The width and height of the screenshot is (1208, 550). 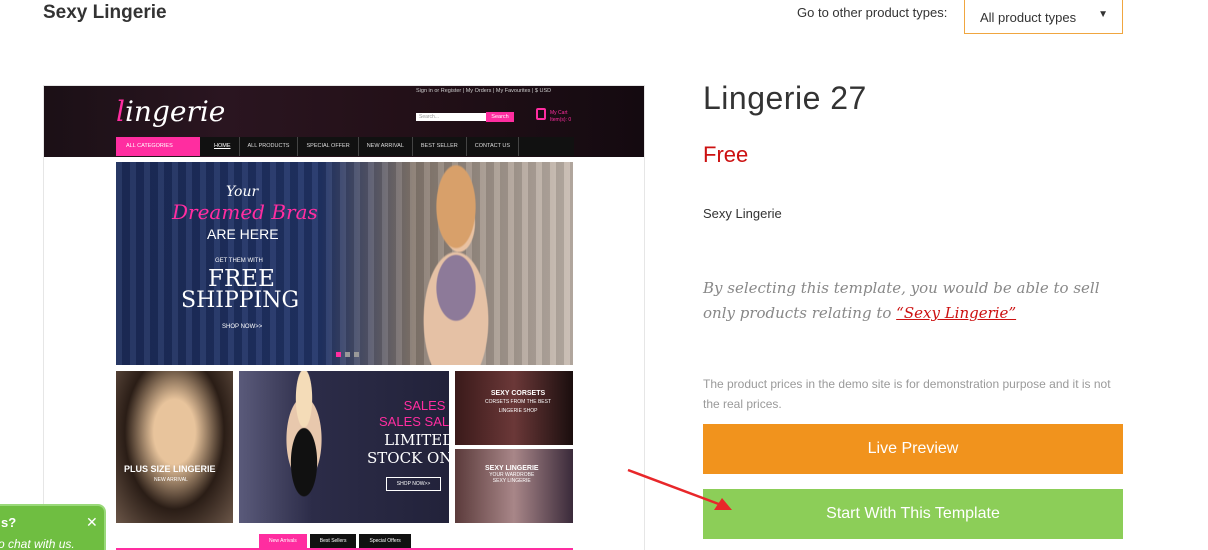 What do you see at coordinates (413, 484) in the screenshot?
I see `preview-tile-shop-button: SHOP NOW>>` at bounding box center [413, 484].